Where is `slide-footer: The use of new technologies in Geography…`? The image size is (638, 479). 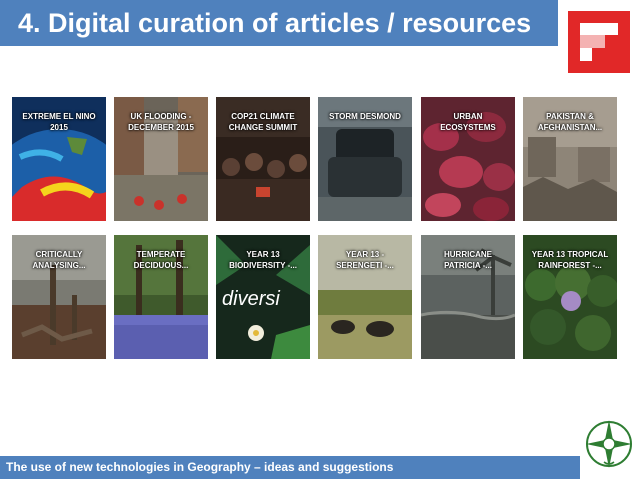
slide-footer: The use of new technologies in Geography… is located at coordinates (290, 467).